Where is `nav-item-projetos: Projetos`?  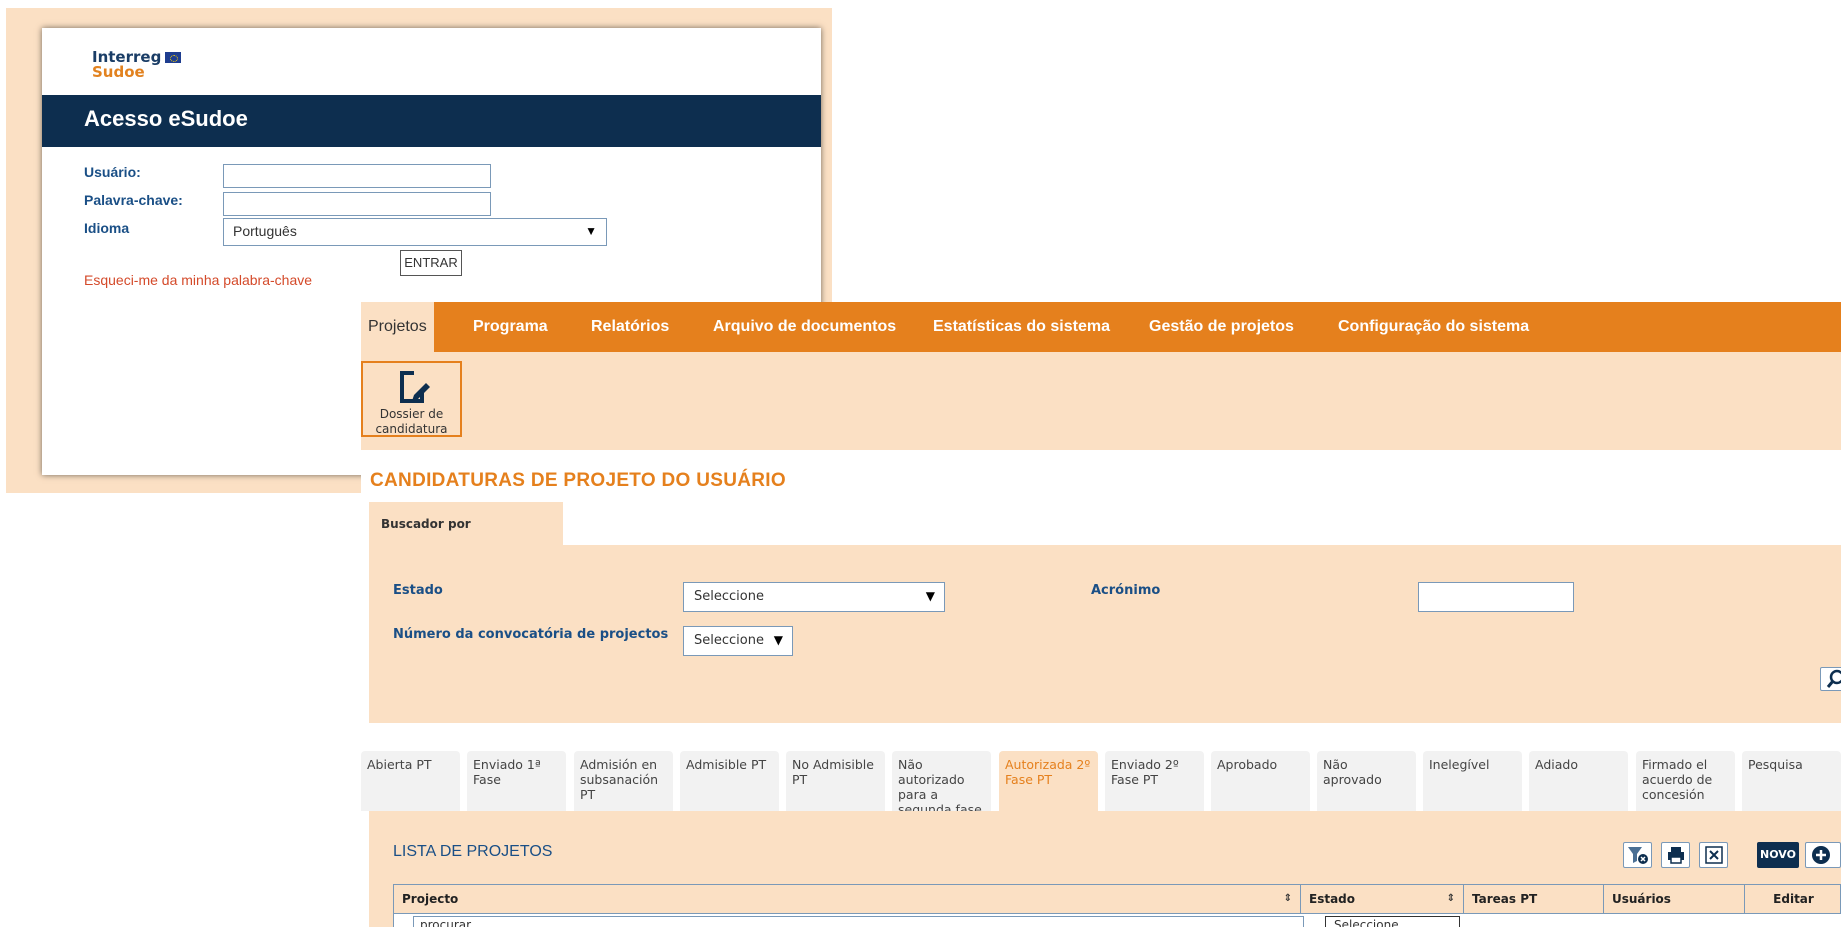
nav-item-projetos: Projetos is located at coordinates (397, 327).